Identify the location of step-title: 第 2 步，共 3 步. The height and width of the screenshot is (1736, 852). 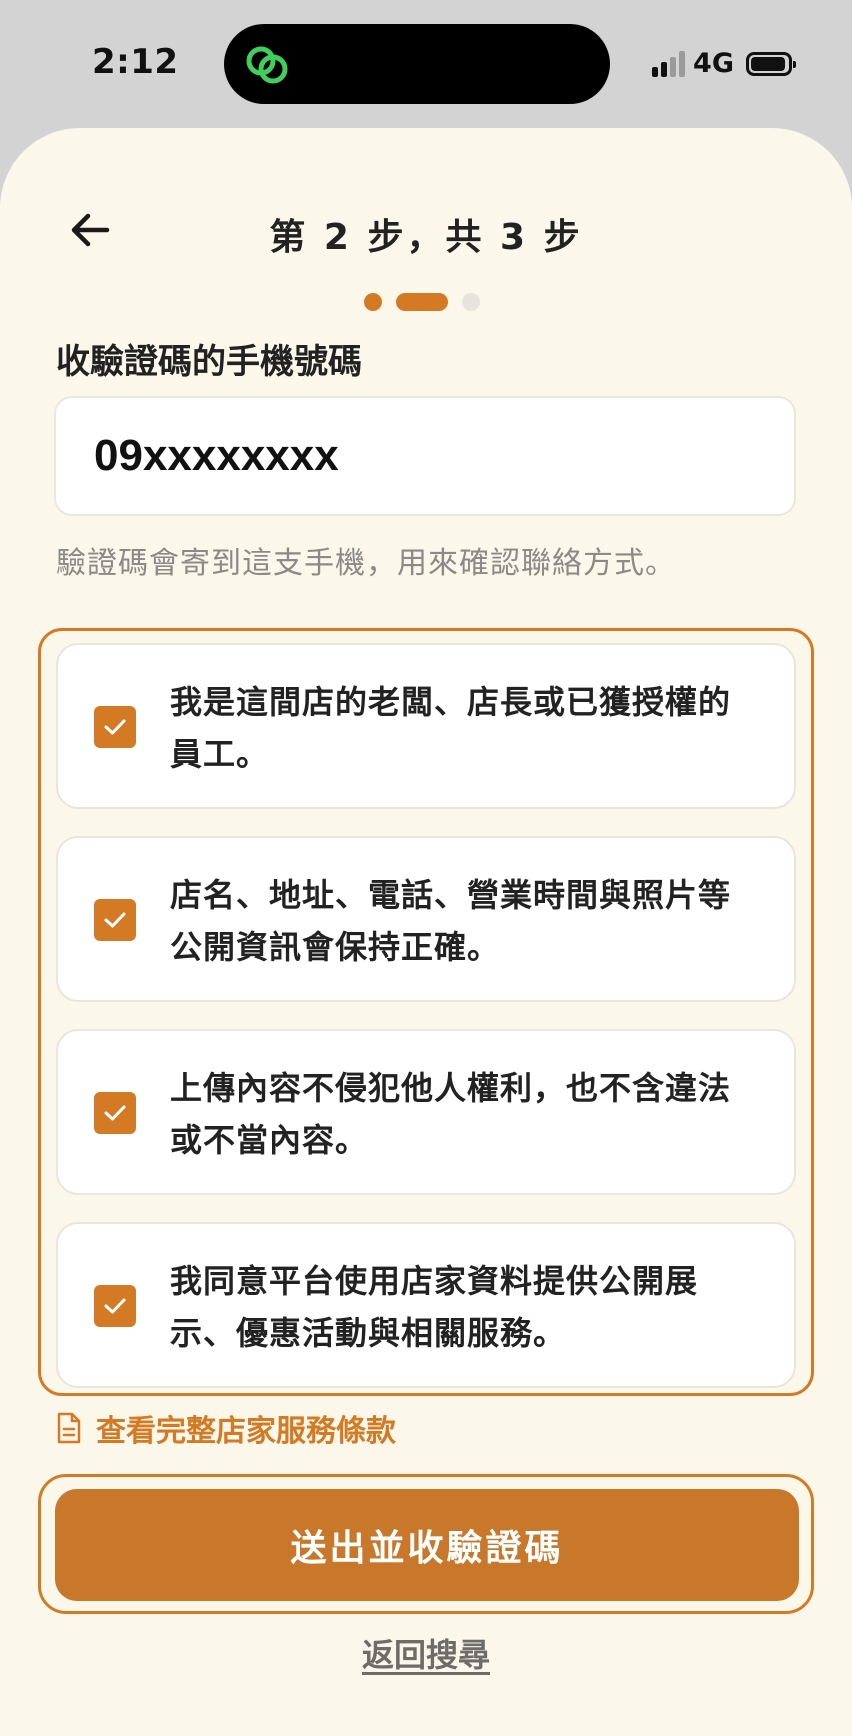
(426, 237).